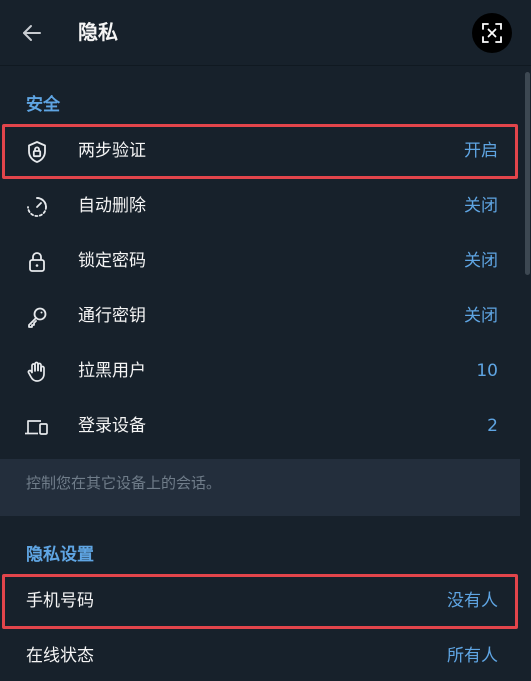 The image size is (531, 681). I want to click on timer-icon, so click(37, 207).